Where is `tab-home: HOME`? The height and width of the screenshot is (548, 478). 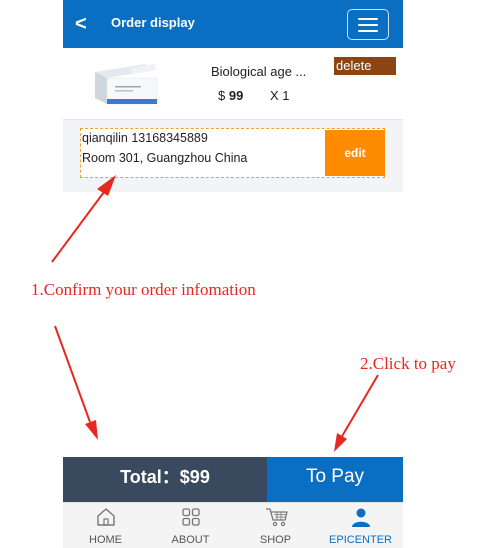 tab-home: HOME is located at coordinates (105, 525).